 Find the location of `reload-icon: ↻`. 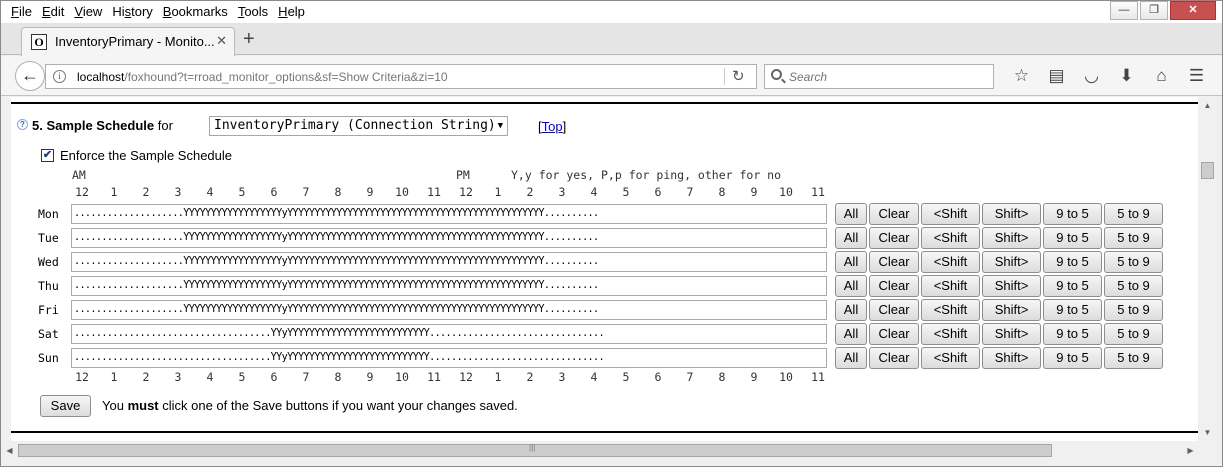

reload-icon: ↻ is located at coordinates (738, 76).